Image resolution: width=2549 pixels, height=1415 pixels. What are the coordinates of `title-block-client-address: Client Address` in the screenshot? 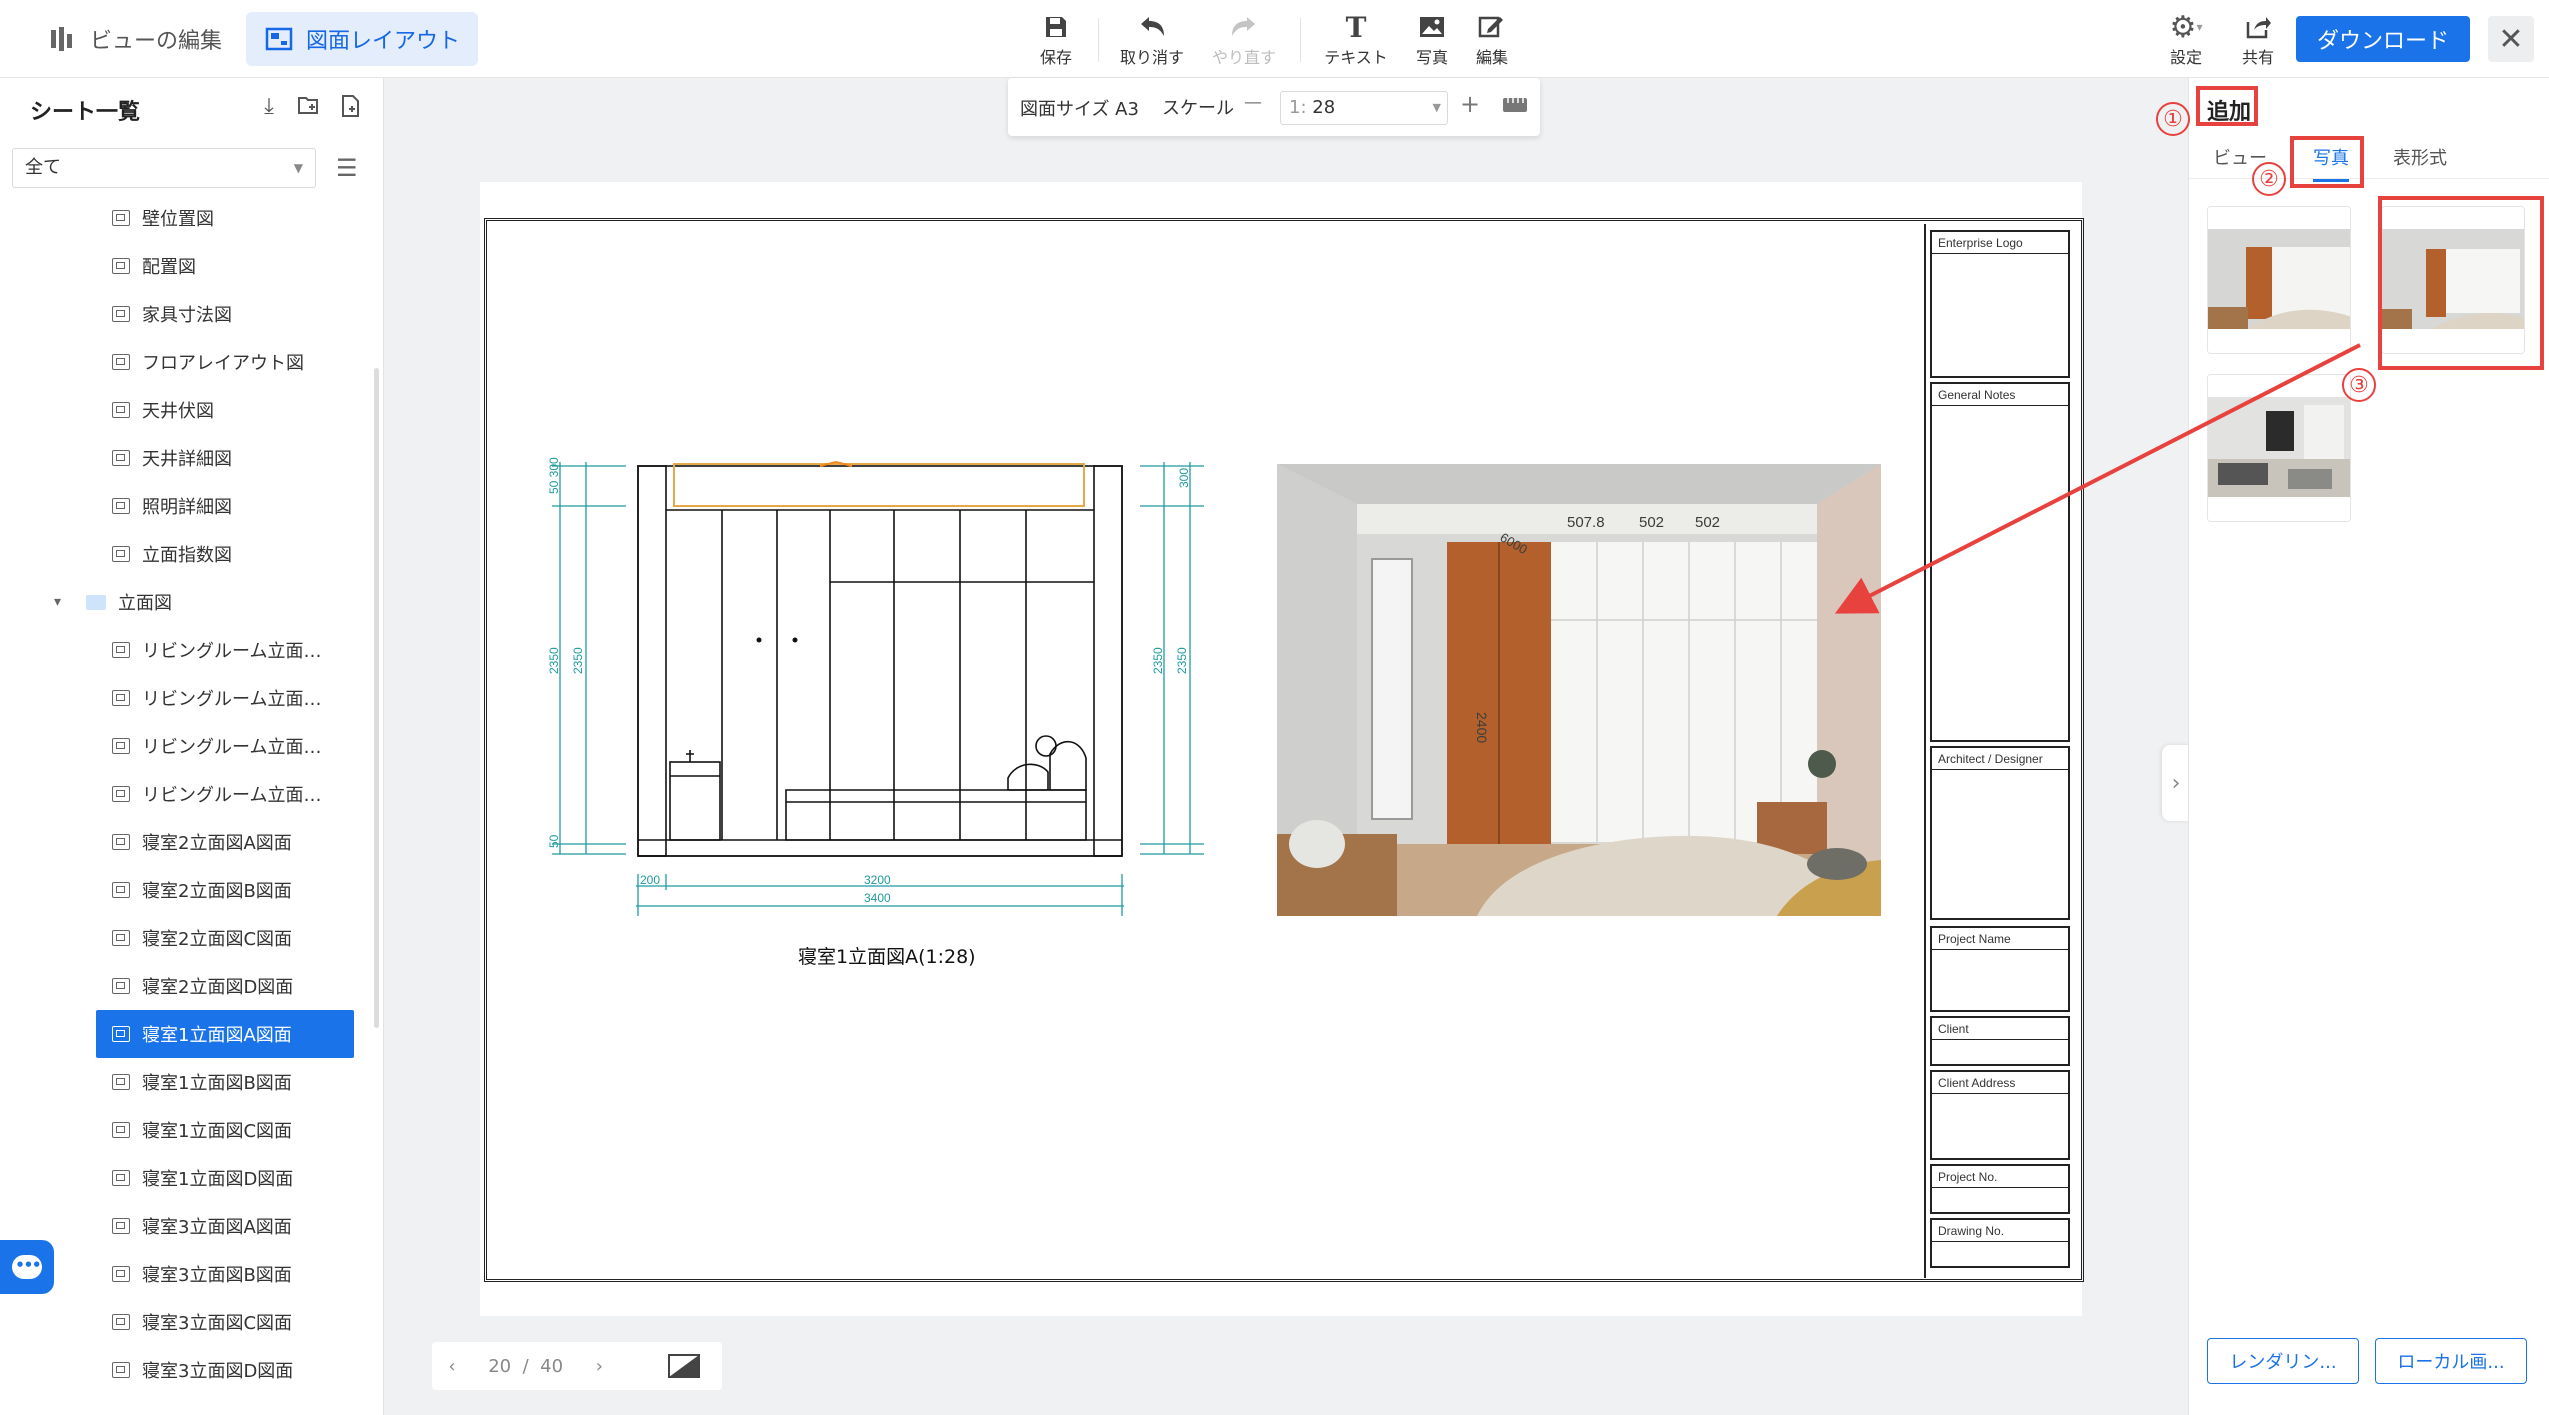 It's located at (2000, 1115).